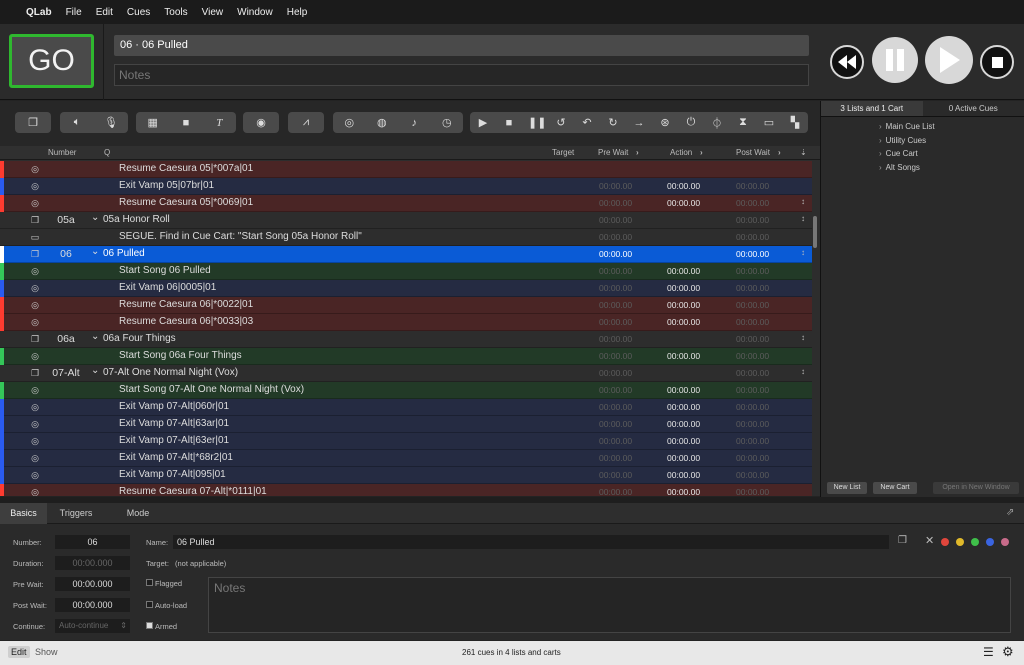 This screenshot has width=1024, height=665. Describe the element at coordinates (219, 123) in the screenshot. I see `text-cue-icon: T` at that location.